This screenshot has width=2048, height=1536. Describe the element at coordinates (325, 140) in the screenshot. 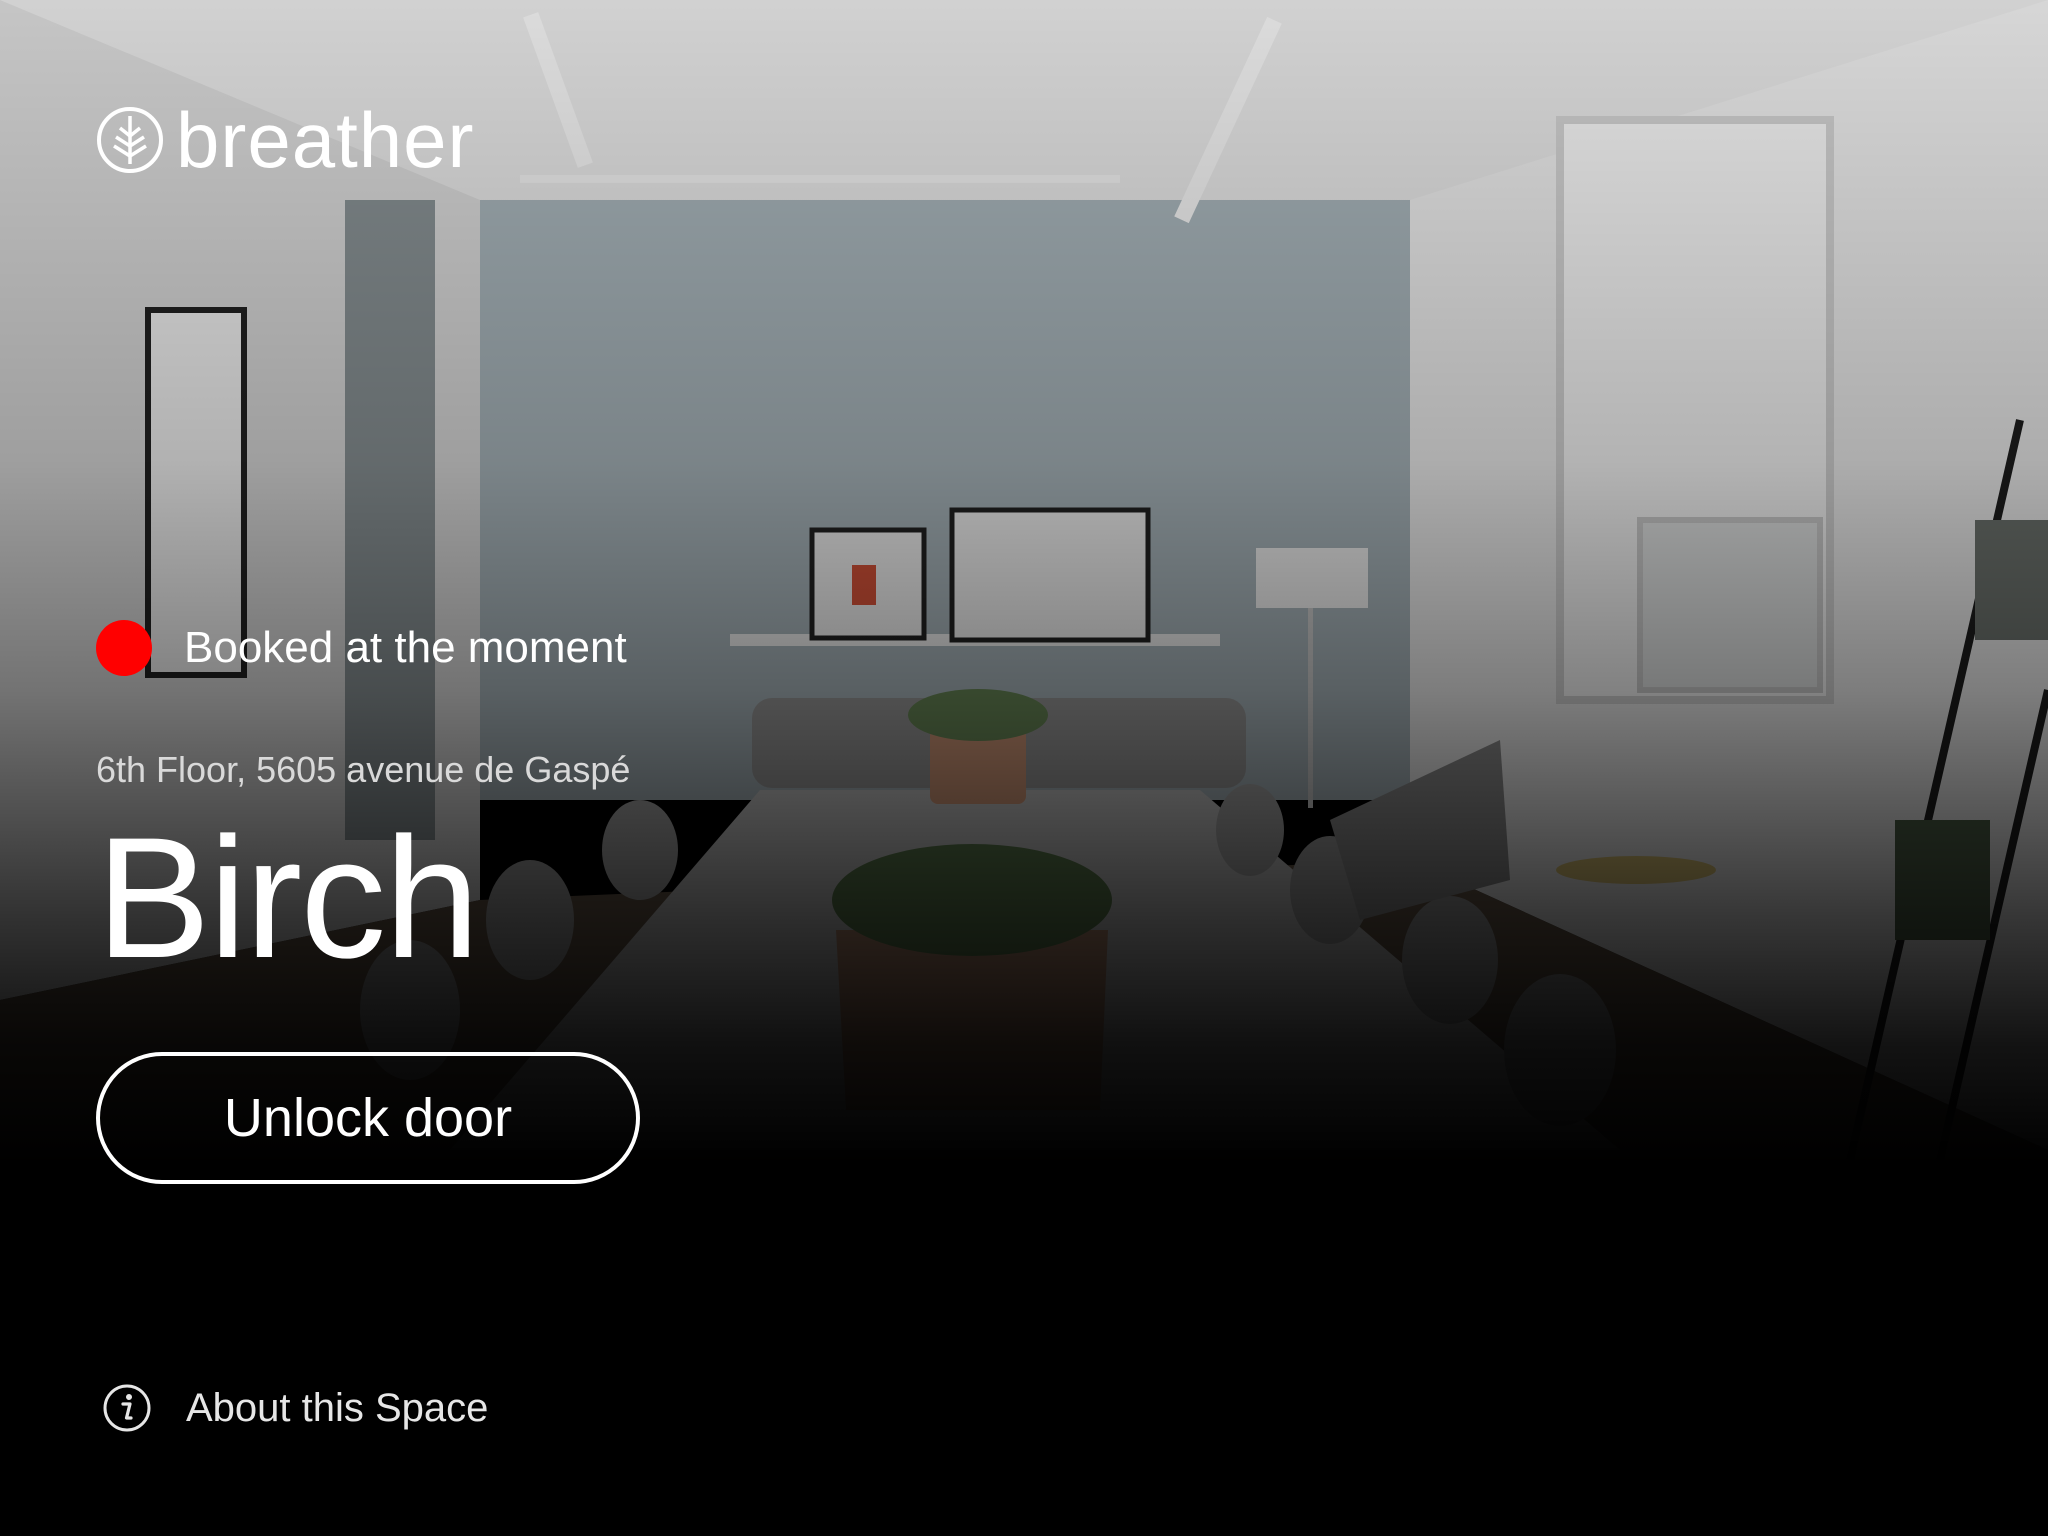

I see `brand-name: breather` at that location.